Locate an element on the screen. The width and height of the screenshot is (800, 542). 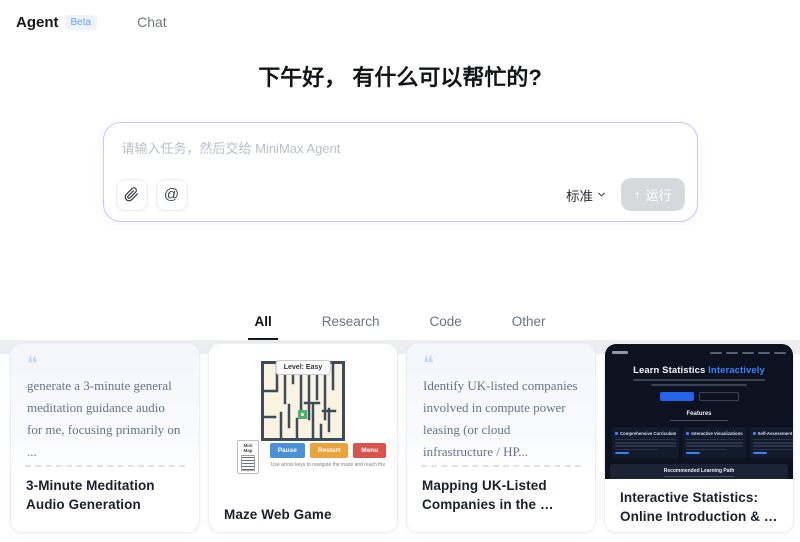
agent-tab: Agent Beta is located at coordinates (57, 22).